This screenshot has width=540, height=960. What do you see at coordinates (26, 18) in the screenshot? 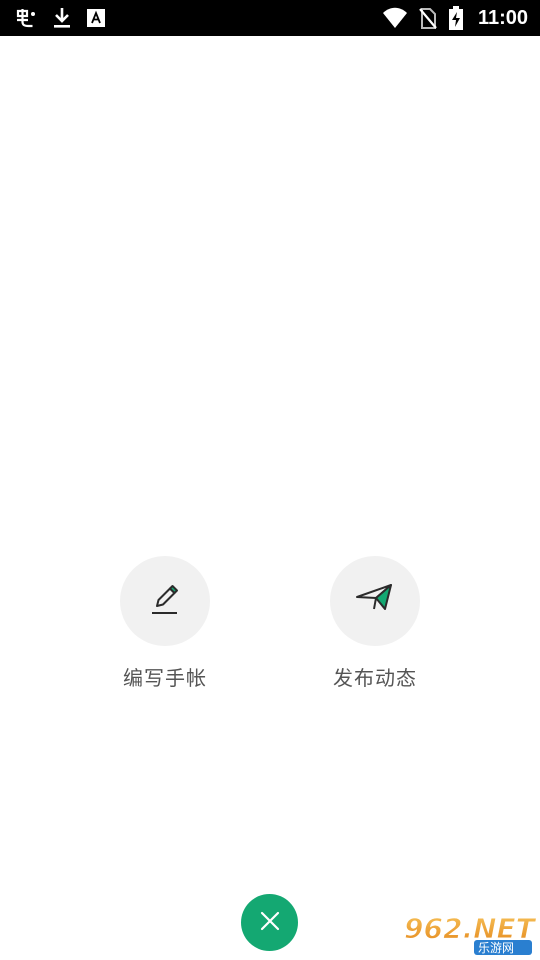
I see `app-icon` at bounding box center [26, 18].